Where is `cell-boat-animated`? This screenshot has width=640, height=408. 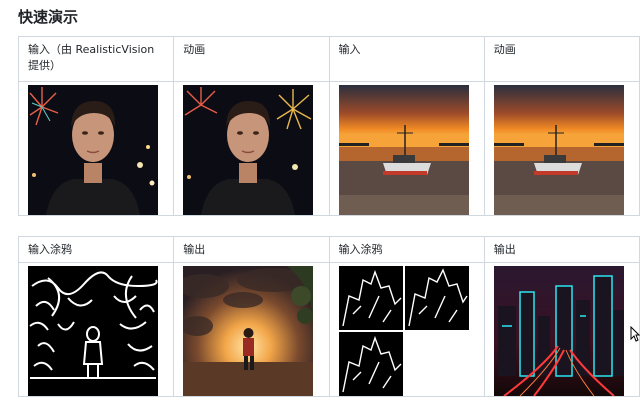
cell-boat-animated is located at coordinates (561, 148).